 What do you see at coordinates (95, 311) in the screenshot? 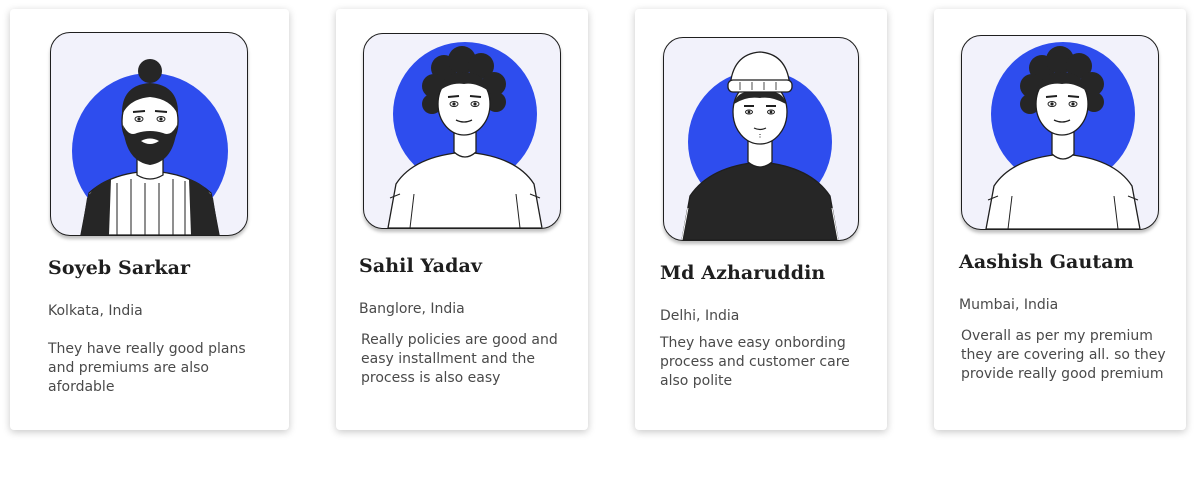
I see `customer-location: Kolkata, India` at bounding box center [95, 311].